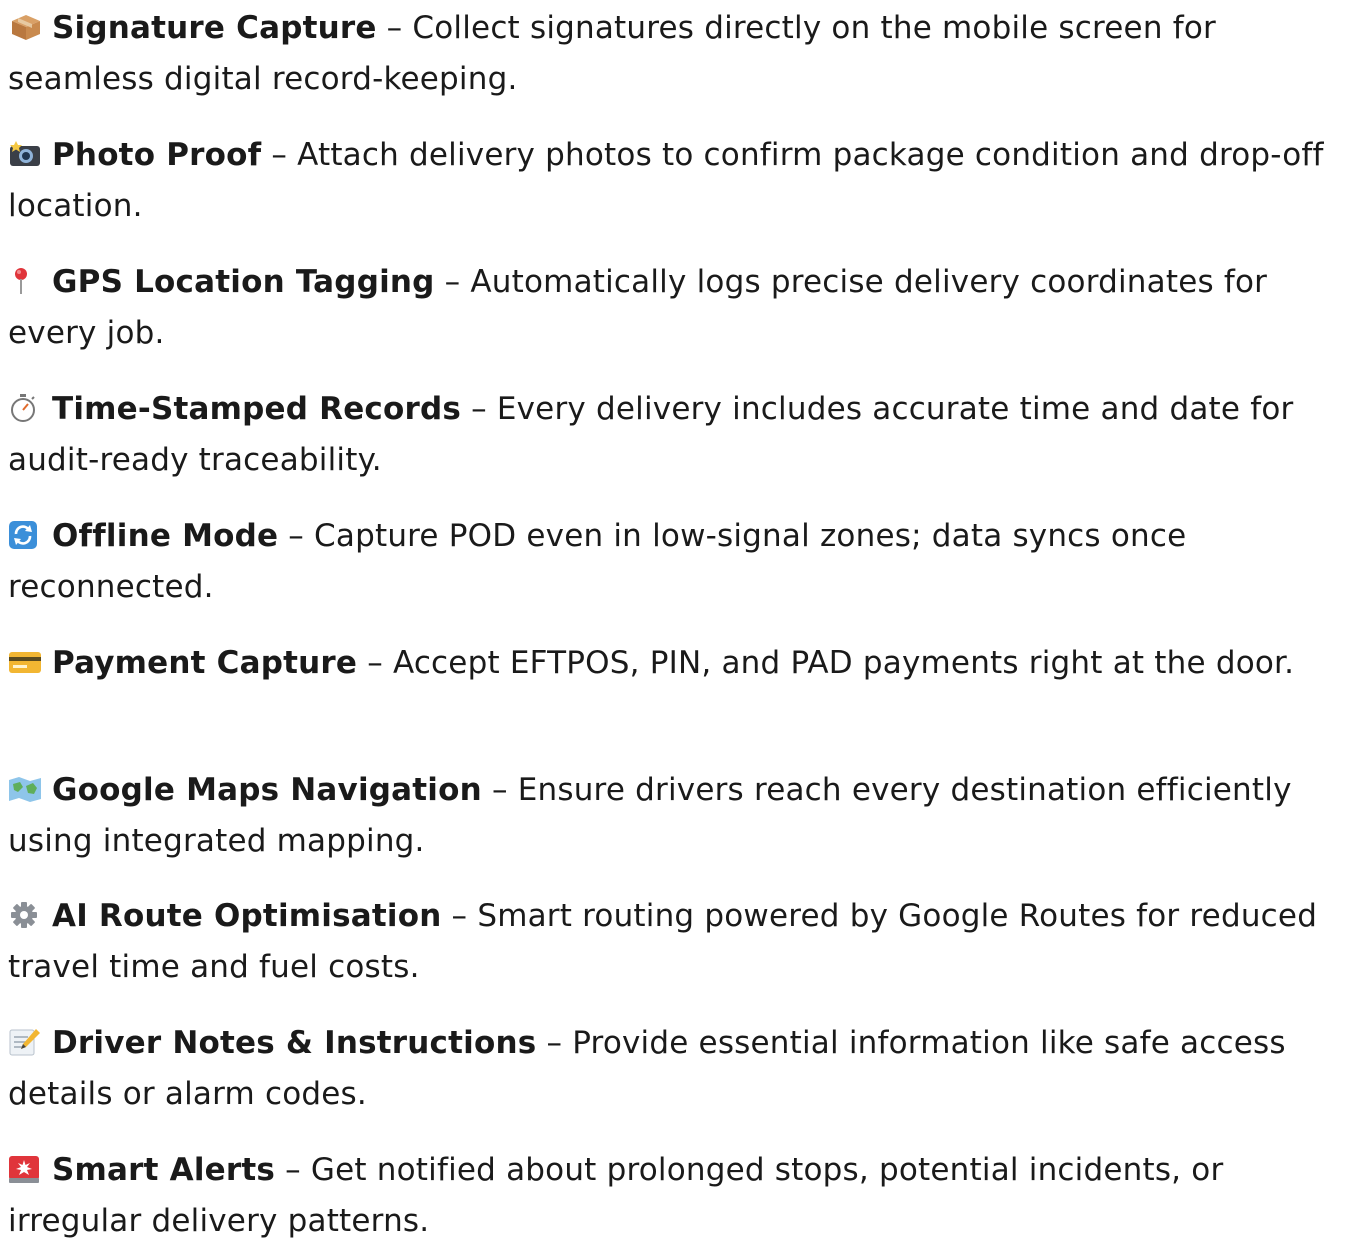 The height and width of the screenshot is (1246, 1347). I want to click on credit-card-icon, so click(26, 662).